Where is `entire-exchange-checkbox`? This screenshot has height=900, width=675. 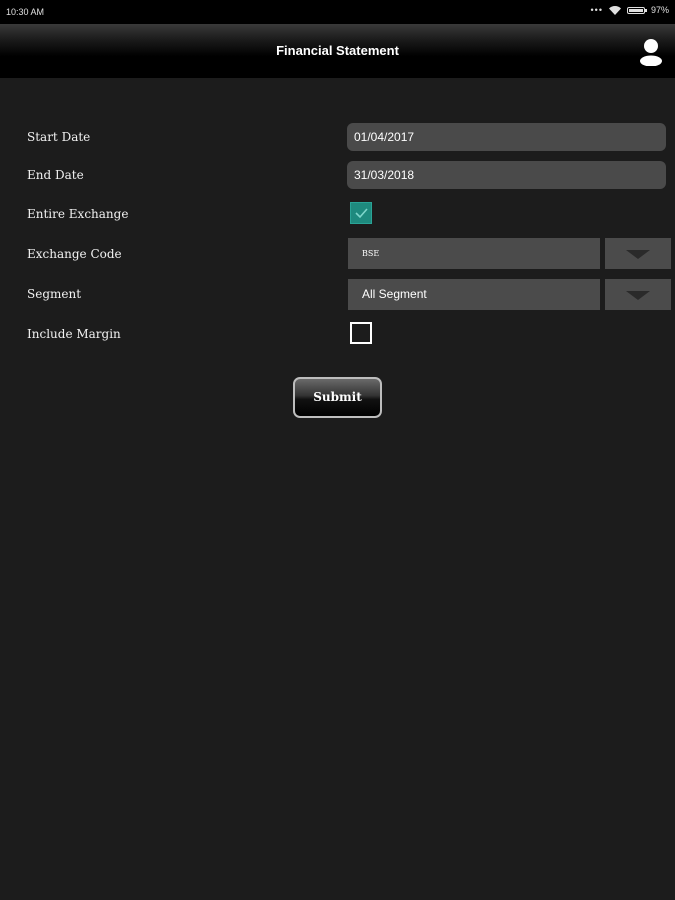 entire-exchange-checkbox is located at coordinates (361, 213).